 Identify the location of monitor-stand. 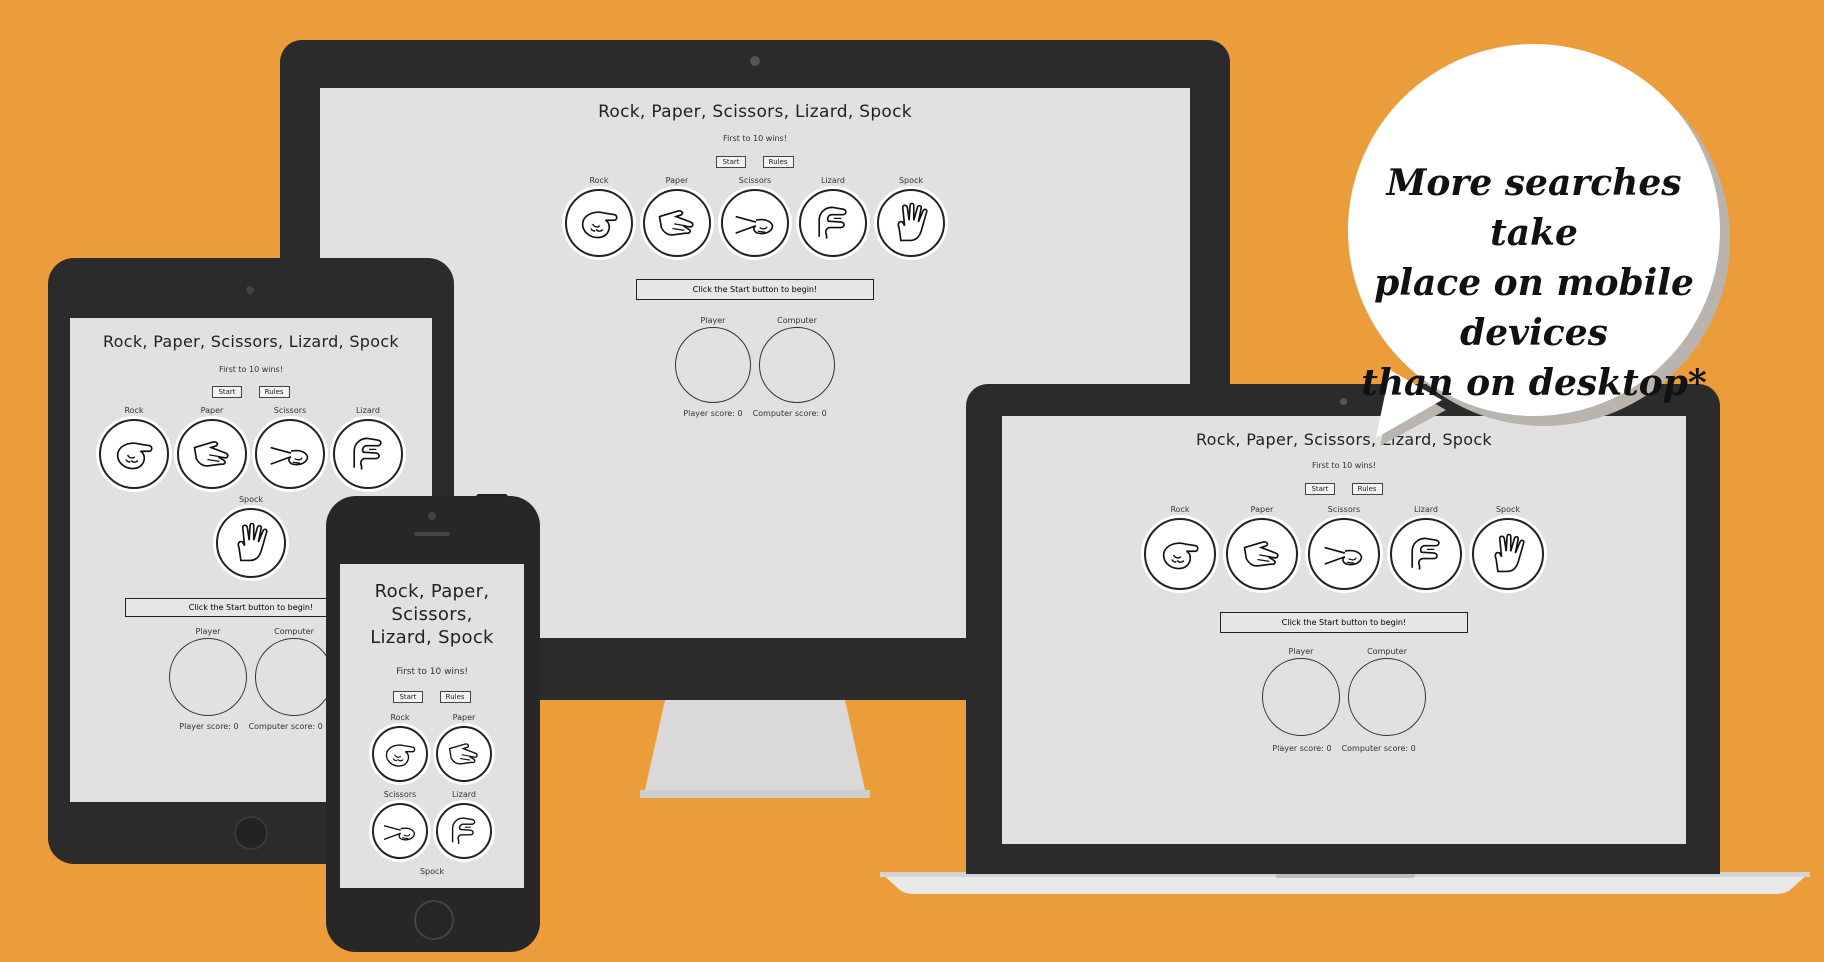
(755, 750).